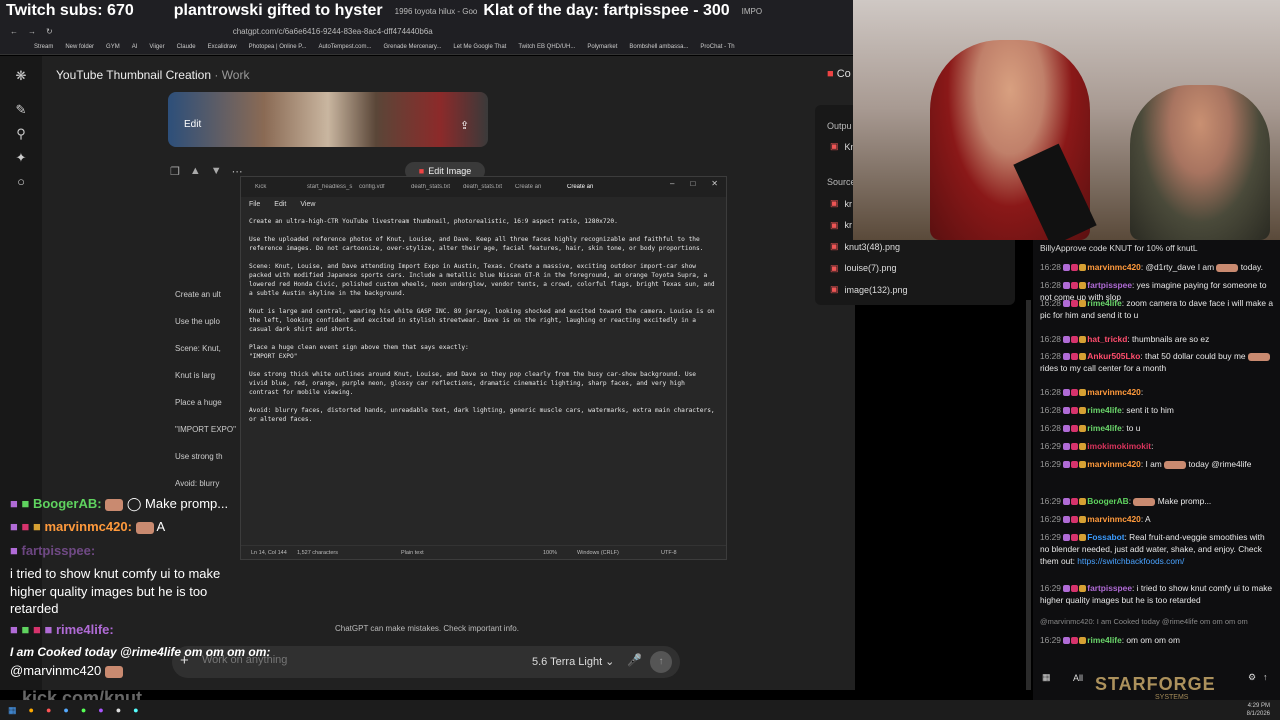 Image resolution: width=1280 pixels, height=720 pixels. What do you see at coordinates (661, 662) in the screenshot?
I see `send-button: ↑` at bounding box center [661, 662].